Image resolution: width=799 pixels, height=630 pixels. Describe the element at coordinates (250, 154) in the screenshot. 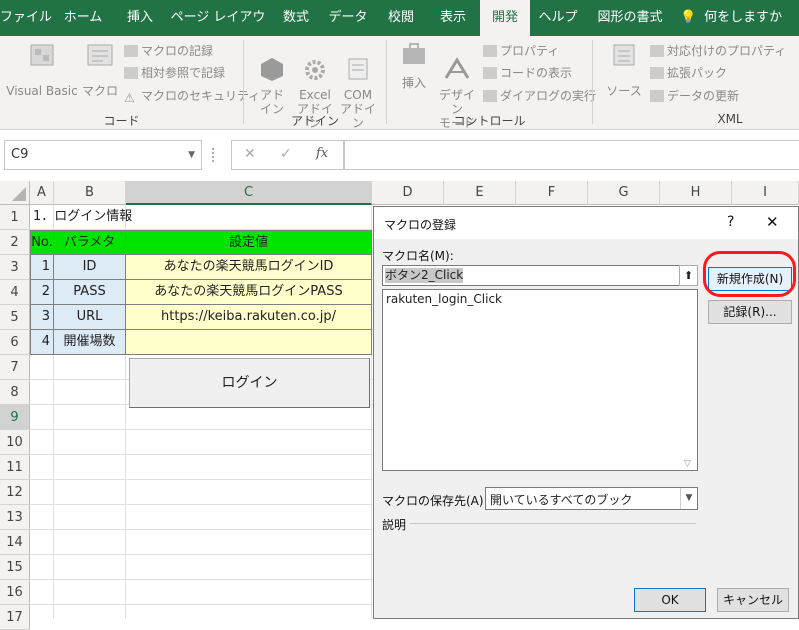

I see `cancel-entry-icon: ✕` at that location.